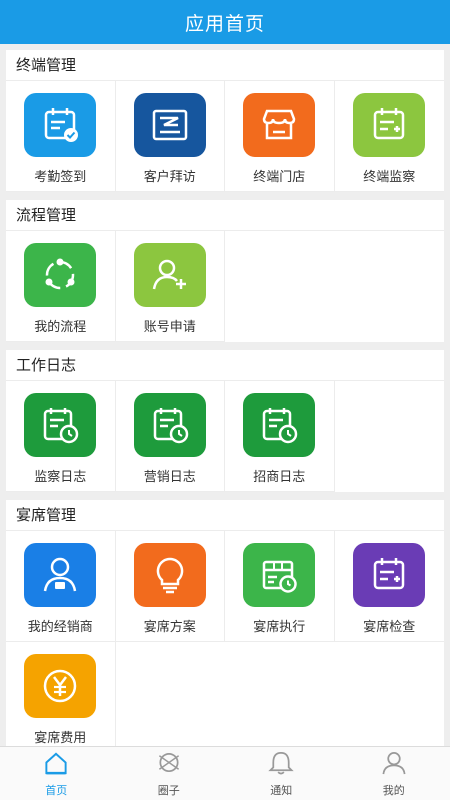 This screenshot has width=450, height=800. What do you see at coordinates (169, 575) in the screenshot?
I see `lightbulb-icon` at bounding box center [169, 575].